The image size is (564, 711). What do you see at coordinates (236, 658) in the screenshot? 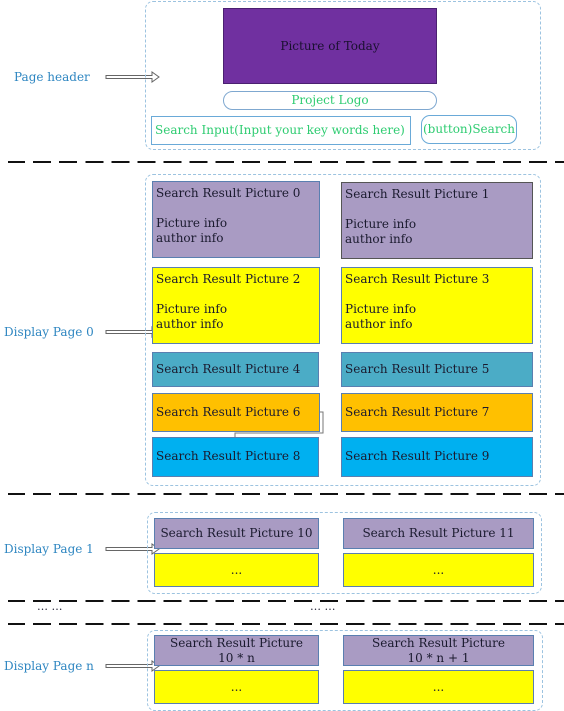
I see `result-index: 10 * n` at bounding box center [236, 658].